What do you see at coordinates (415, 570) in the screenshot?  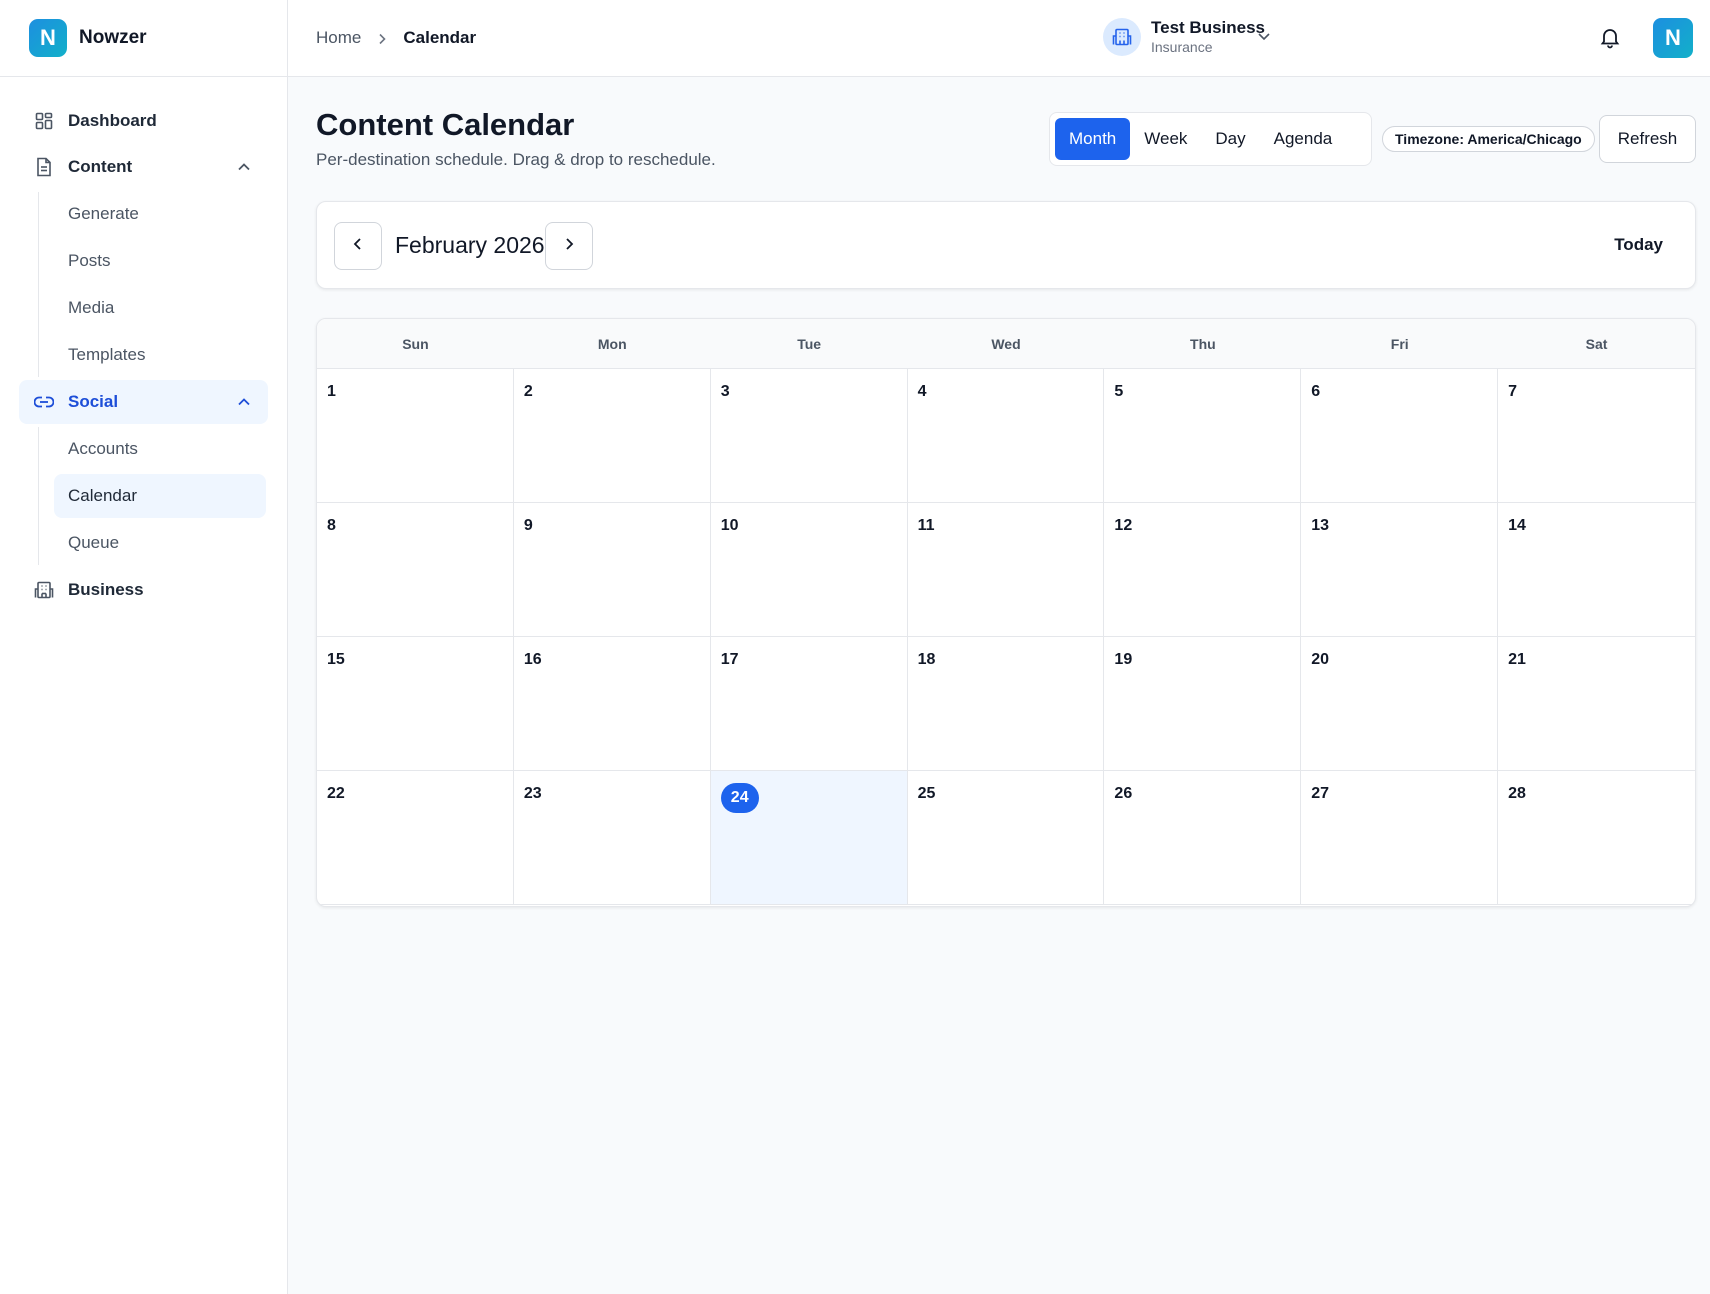 I see `calendar-day-cell: 8` at bounding box center [415, 570].